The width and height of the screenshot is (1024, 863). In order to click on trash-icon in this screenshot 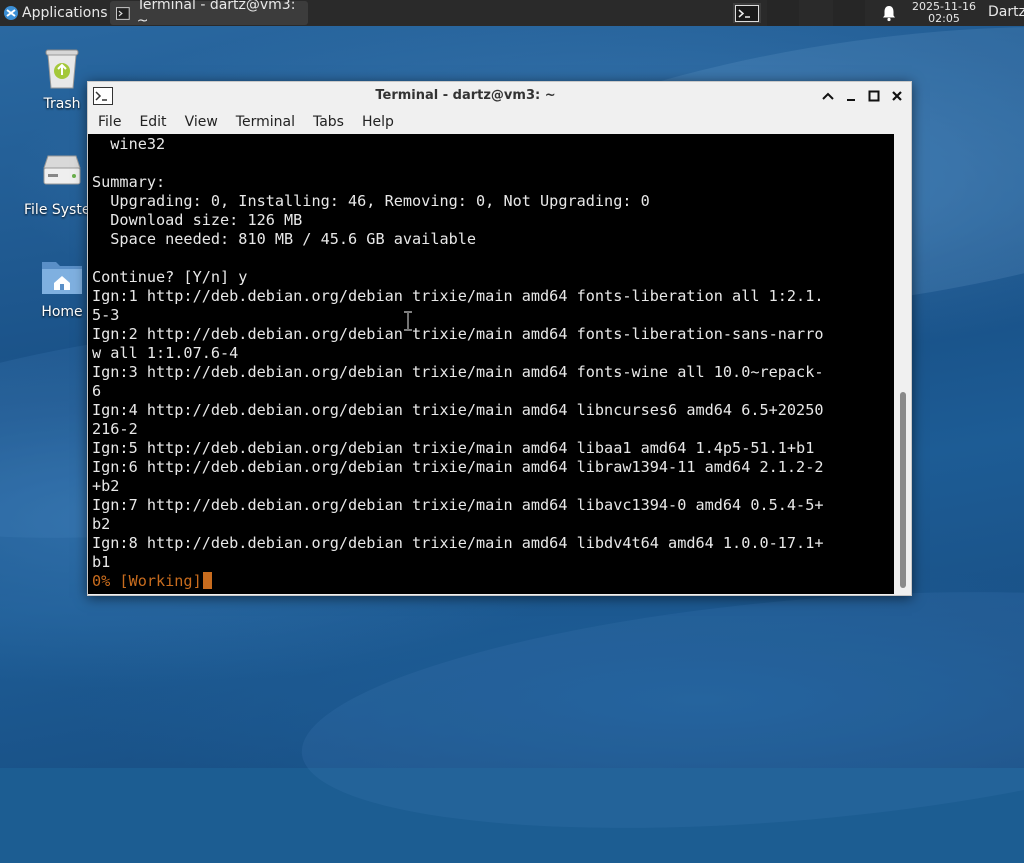, I will do `click(62, 68)`.